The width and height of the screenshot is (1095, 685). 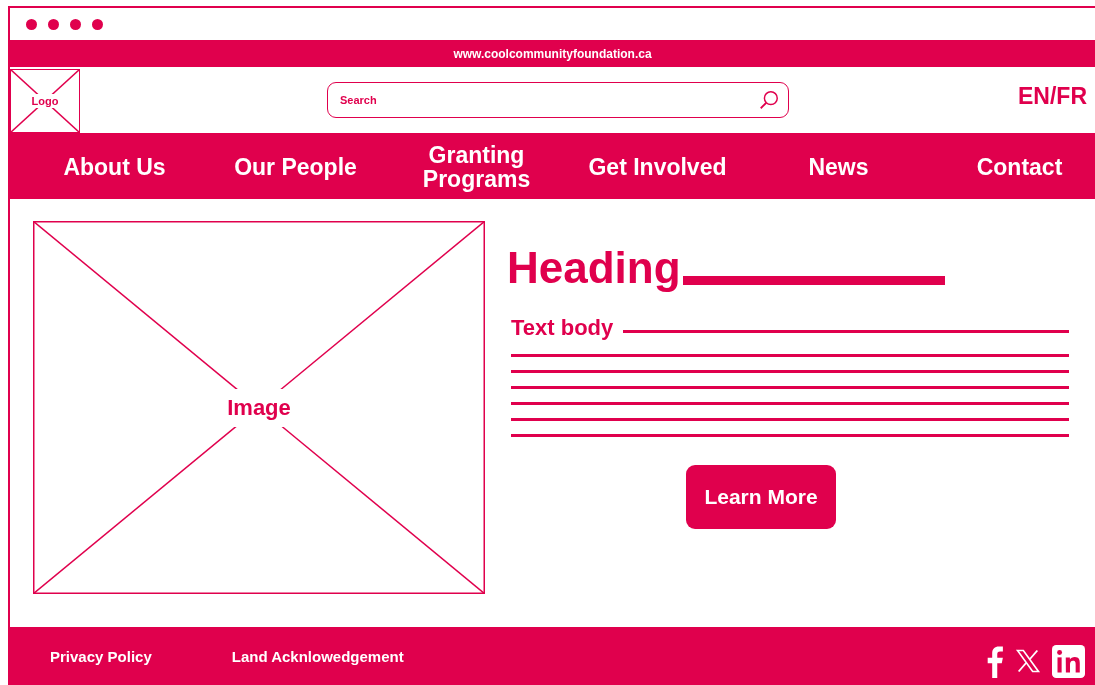 I want to click on linkedin-icon, so click(x=1068, y=661).